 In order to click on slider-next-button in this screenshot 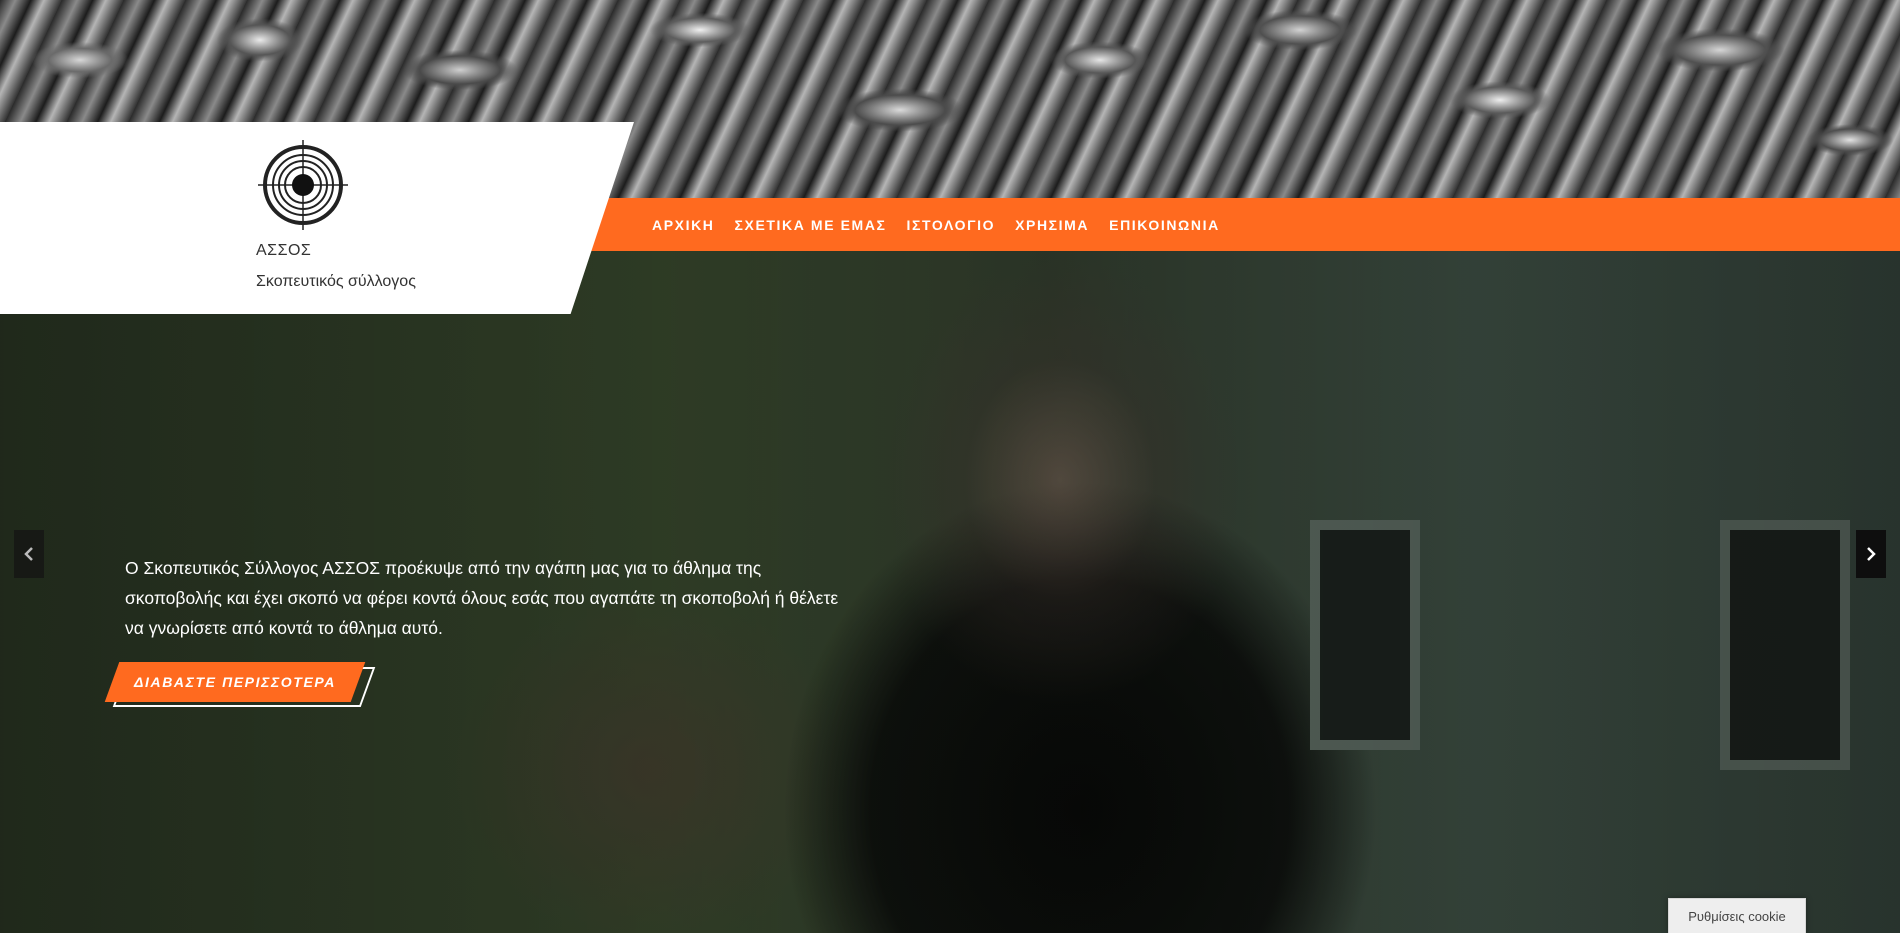, I will do `click(1871, 554)`.